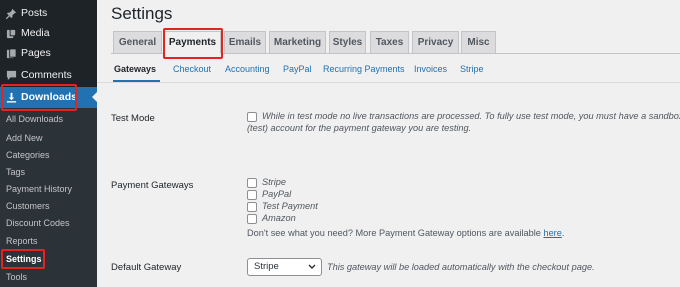  I want to click on tab-taxes: Taxes, so click(389, 42).